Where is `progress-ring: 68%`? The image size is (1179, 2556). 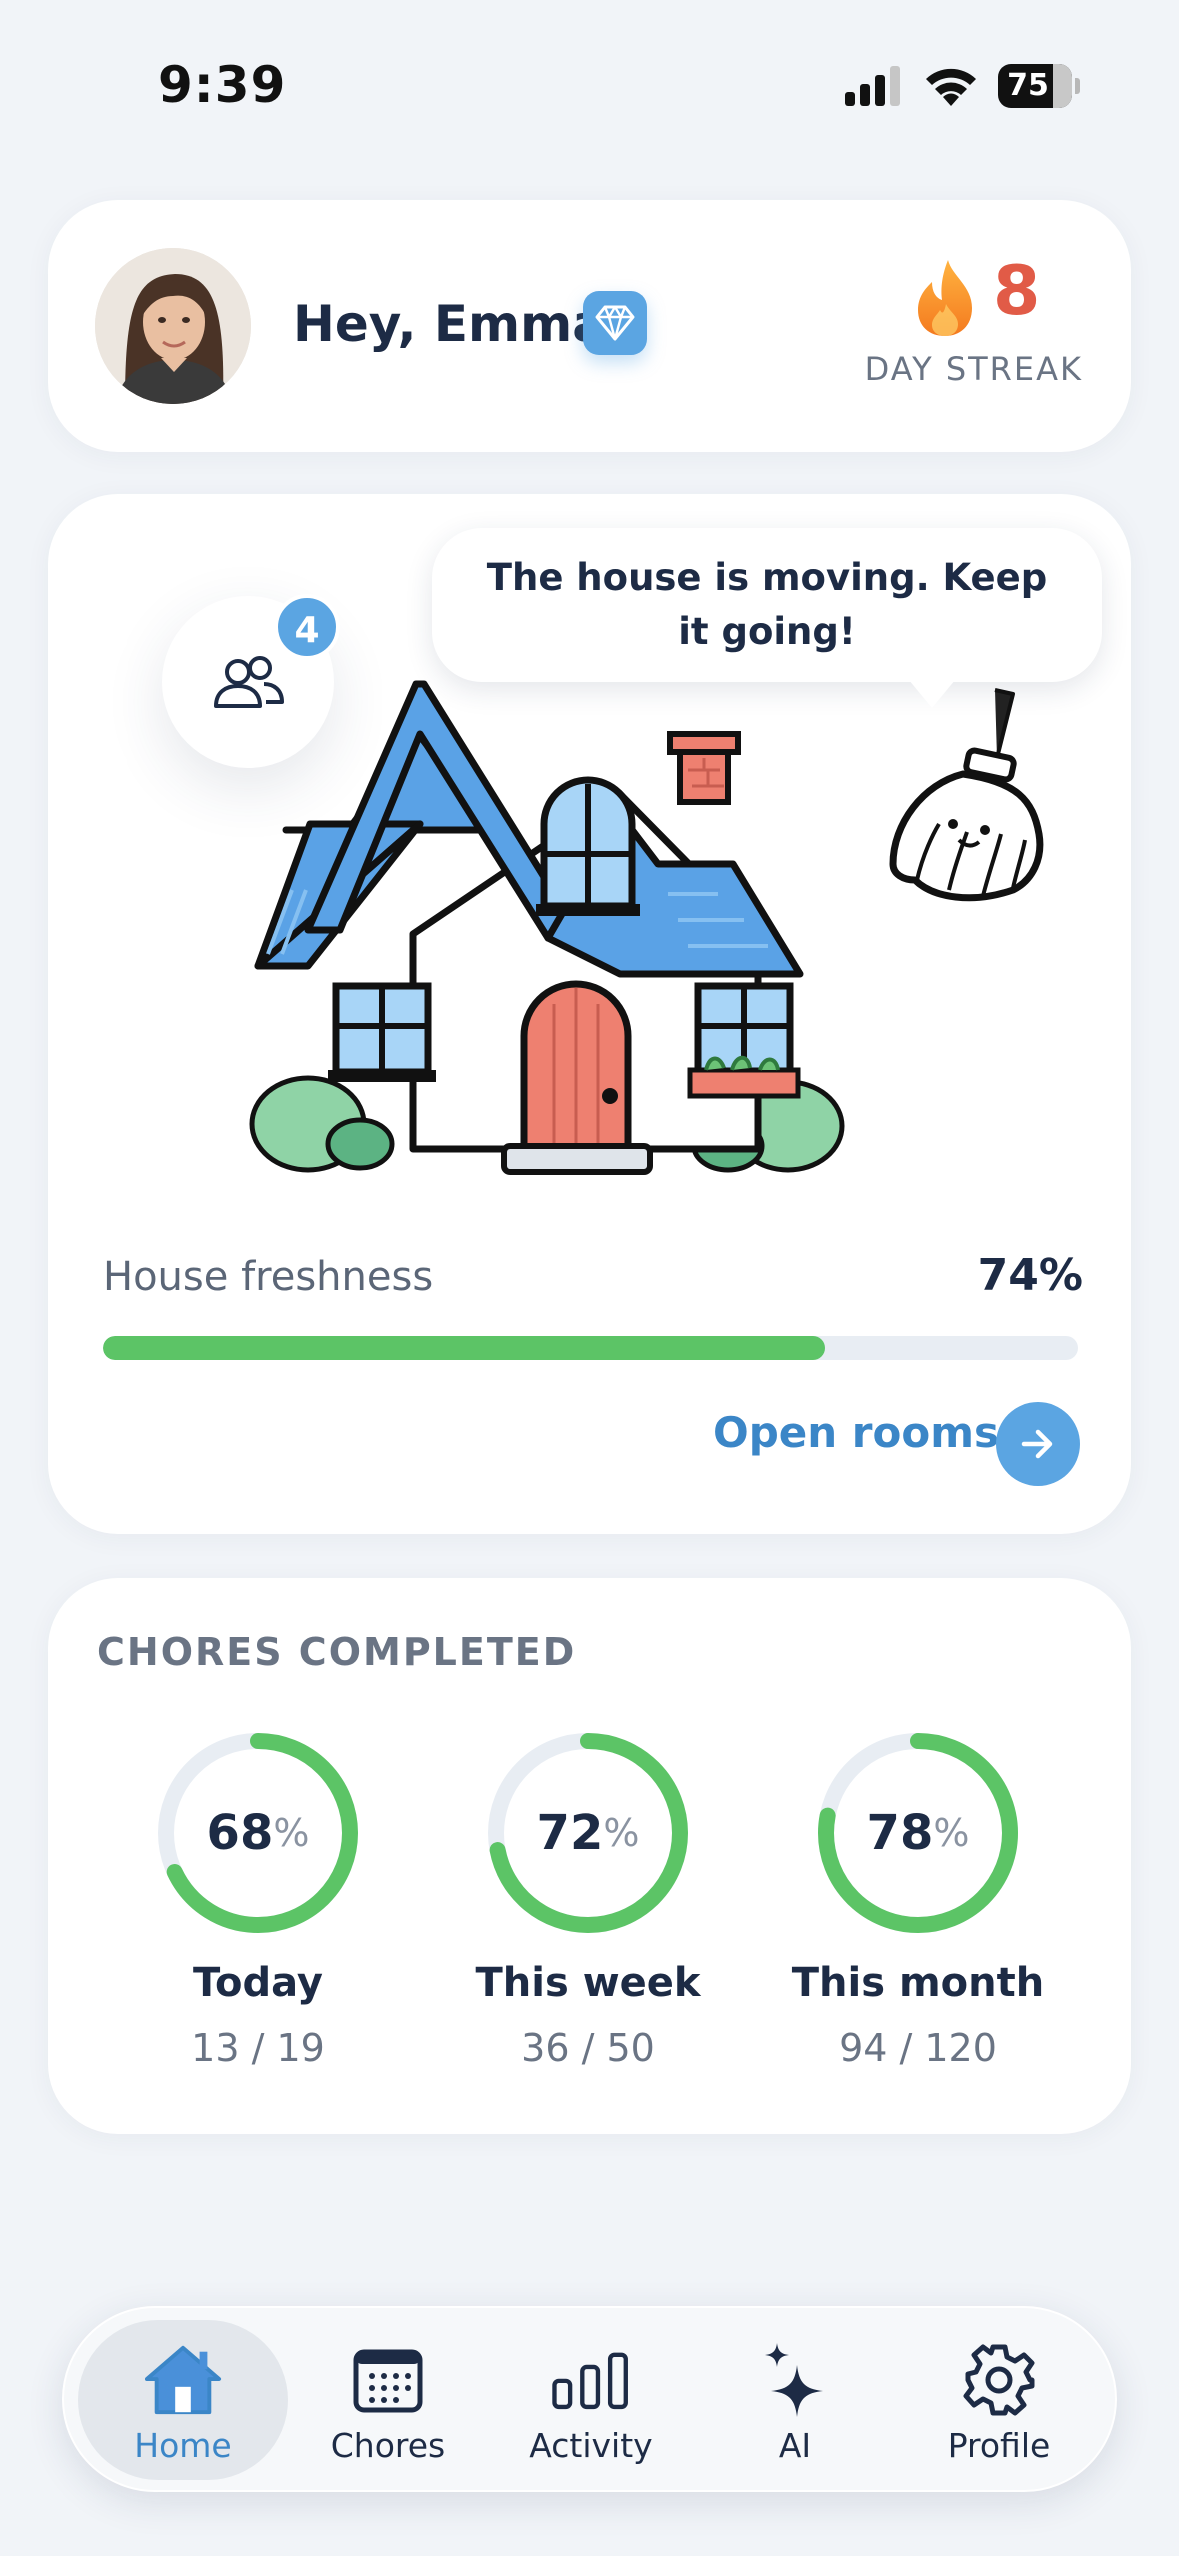
progress-ring: 68% is located at coordinates (258, 1833).